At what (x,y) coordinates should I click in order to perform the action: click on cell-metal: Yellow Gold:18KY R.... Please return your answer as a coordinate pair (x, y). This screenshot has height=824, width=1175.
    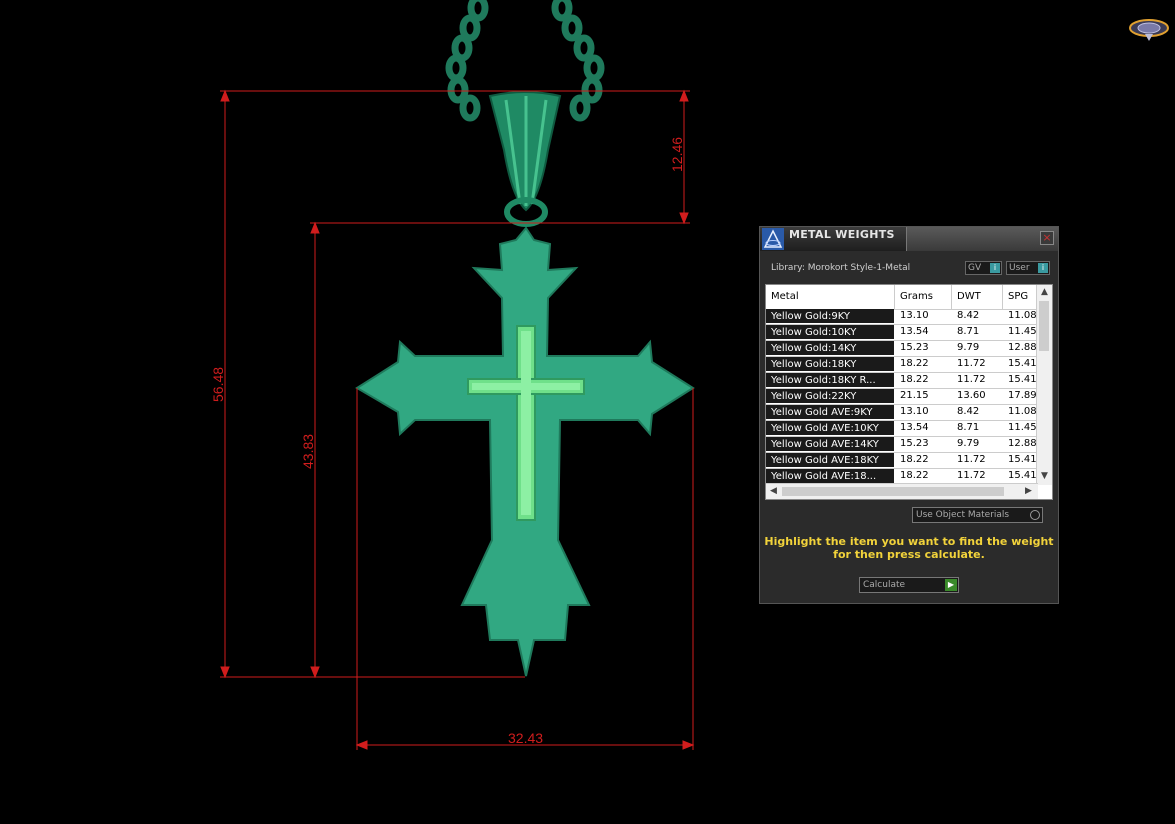
    Looking at the image, I should click on (830, 380).